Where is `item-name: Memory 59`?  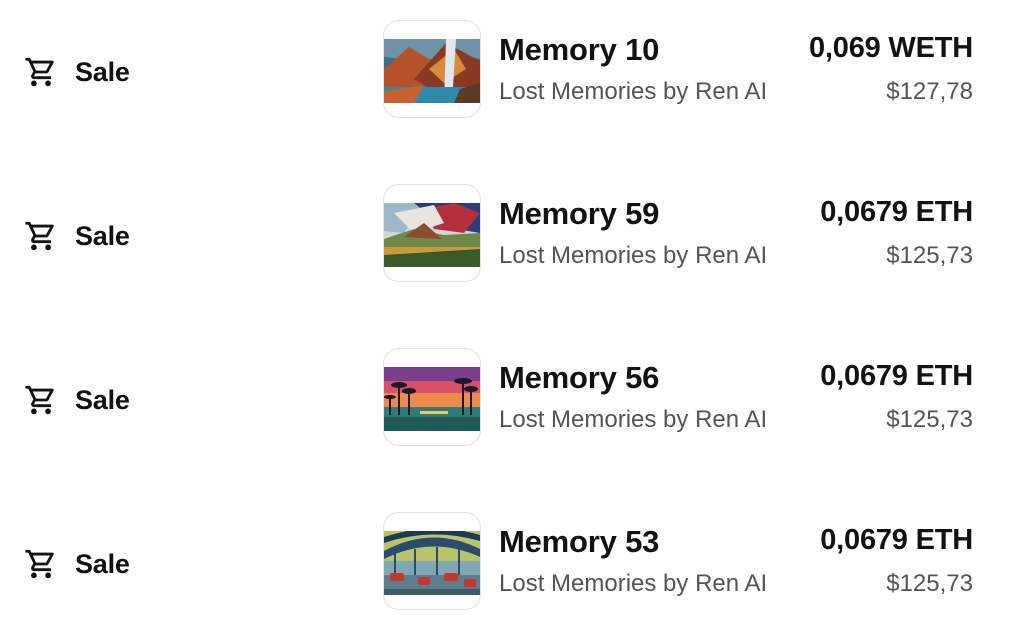
item-name: Memory 59 is located at coordinates (579, 214).